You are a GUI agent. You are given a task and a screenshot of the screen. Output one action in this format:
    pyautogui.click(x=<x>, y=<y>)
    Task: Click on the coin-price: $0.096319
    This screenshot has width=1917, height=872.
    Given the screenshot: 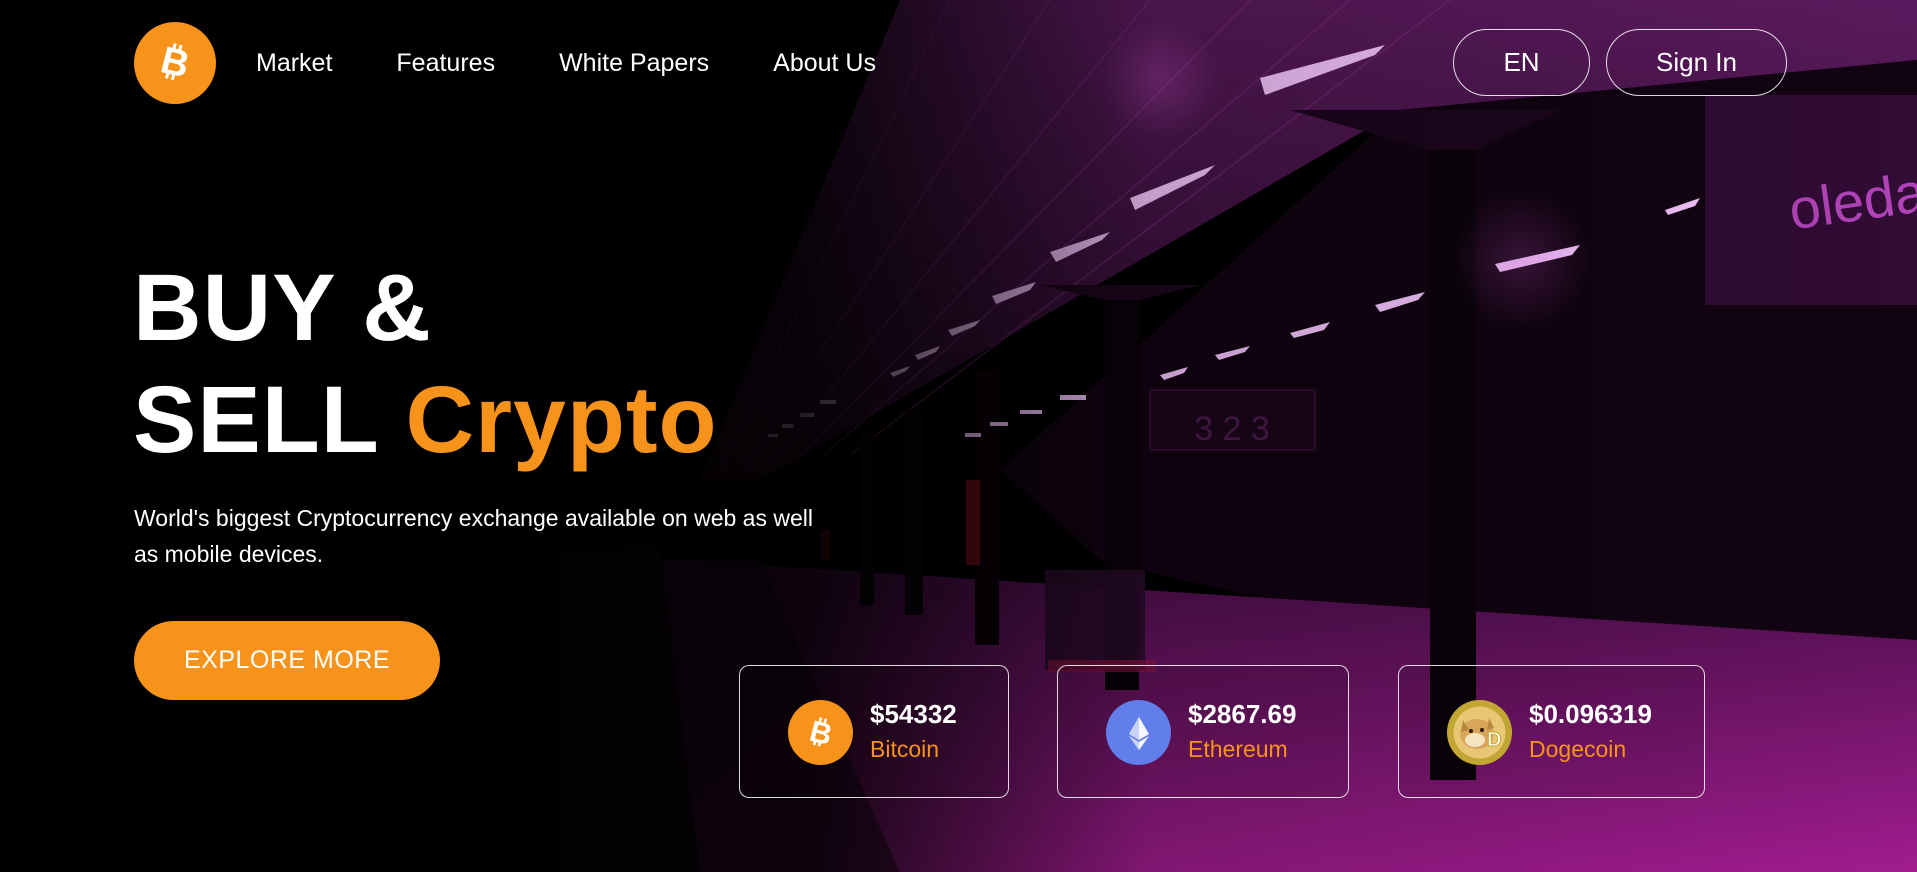 What is the action you would take?
    pyautogui.click(x=1590, y=714)
    